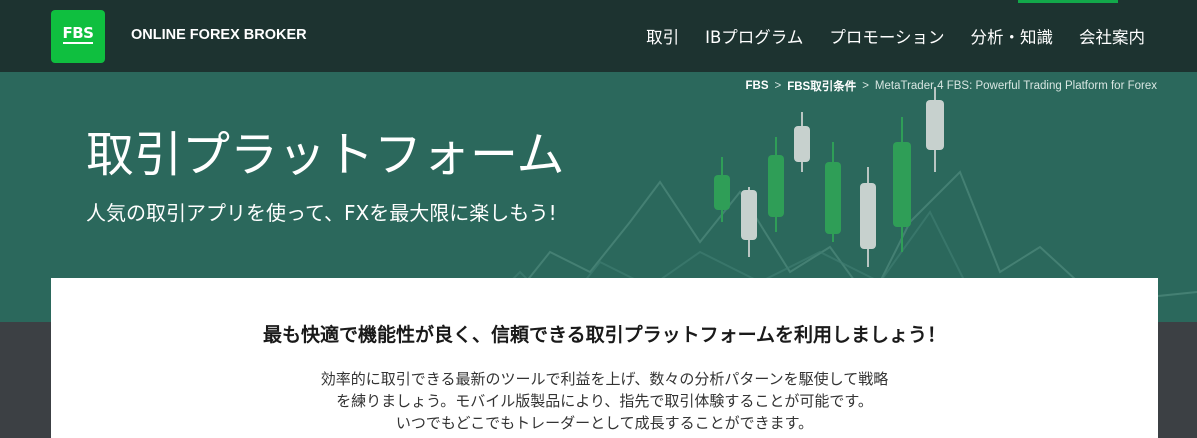 Image resolution: width=1197 pixels, height=438 pixels. Describe the element at coordinates (756, 86) in the screenshot. I see `breadcrumb-fbs: FBS` at that location.